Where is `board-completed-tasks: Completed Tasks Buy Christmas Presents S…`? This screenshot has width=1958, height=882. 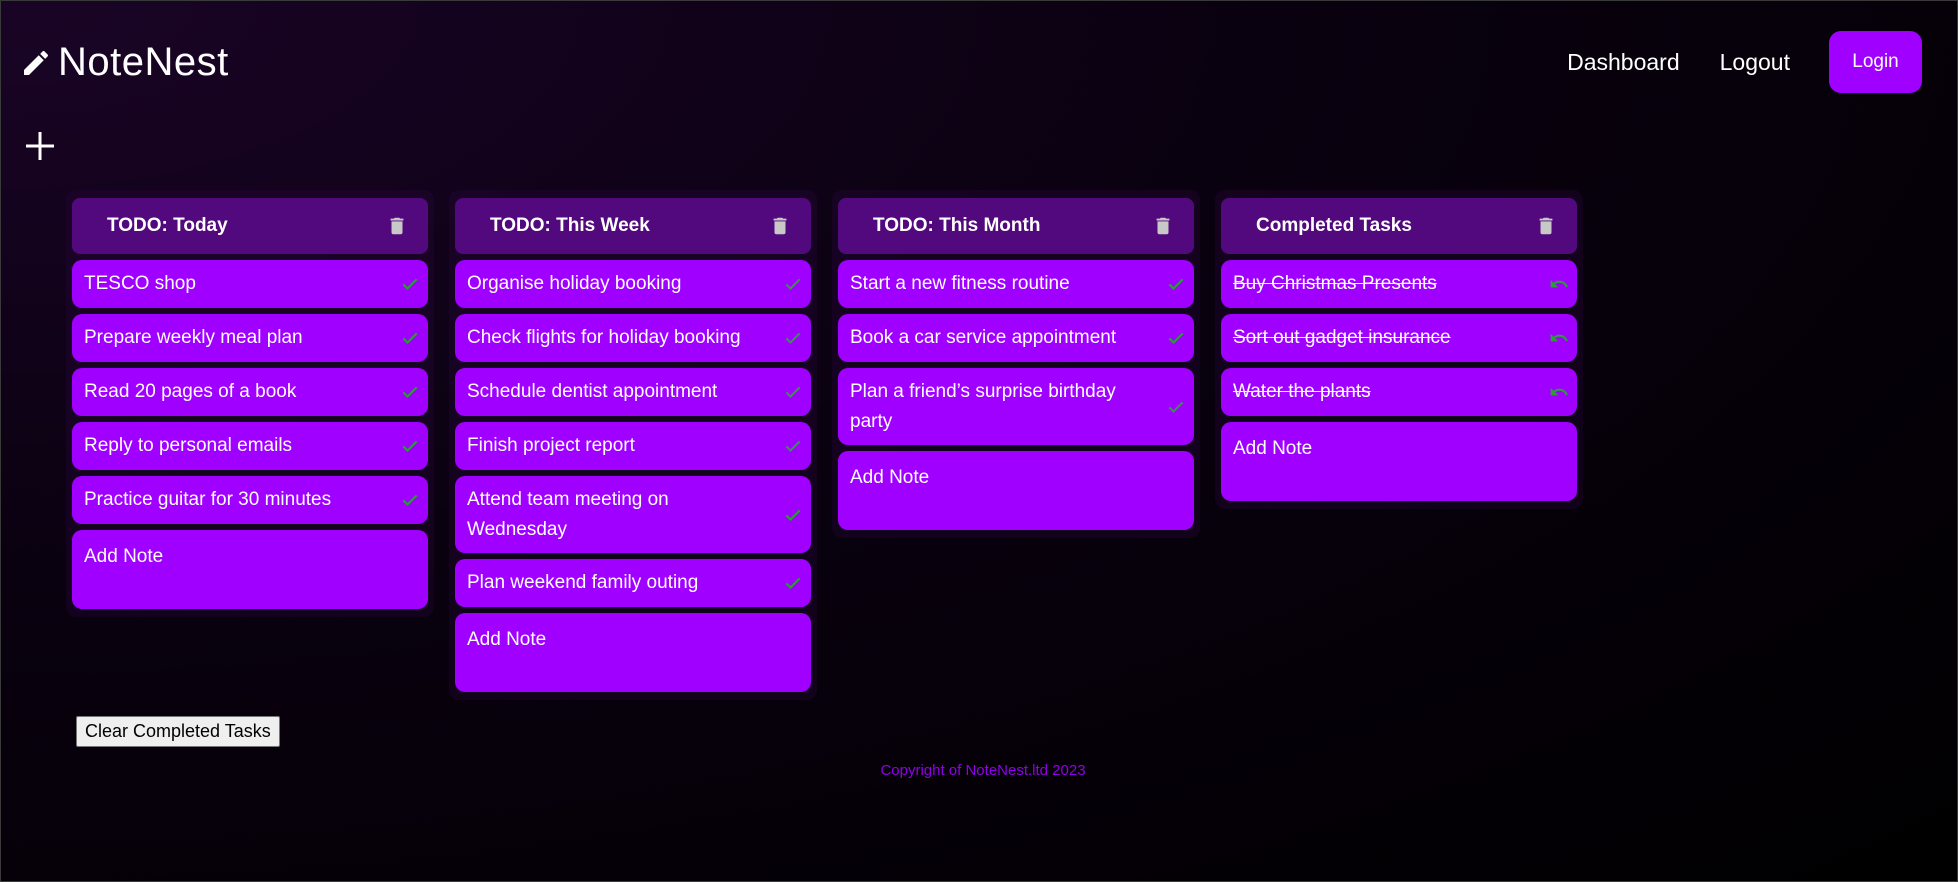
board-completed-tasks: Completed Tasks Buy Christmas Presents S… is located at coordinates (1399, 349).